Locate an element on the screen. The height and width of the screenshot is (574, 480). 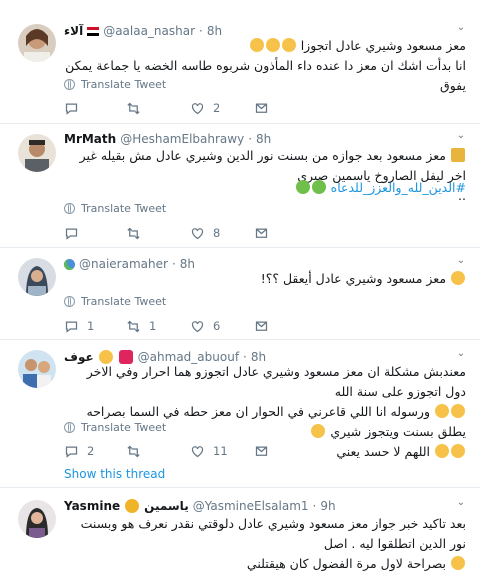
tweet-actions: 2 11 is located at coordinates (214, 451).